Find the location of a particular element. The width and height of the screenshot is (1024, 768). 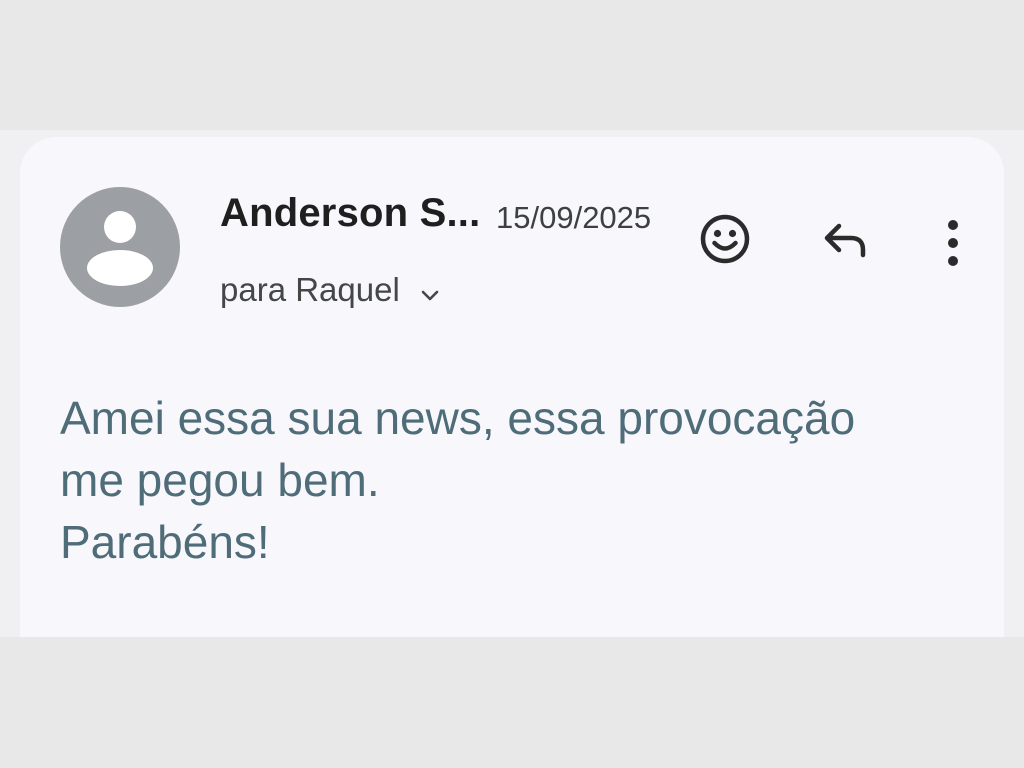

sender-avatar is located at coordinates (120, 247).